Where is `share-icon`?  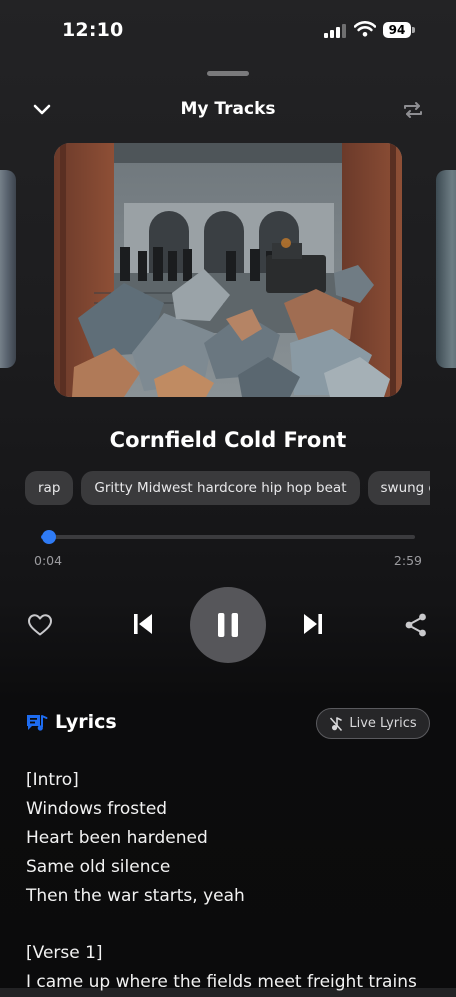
share-icon is located at coordinates (415, 625).